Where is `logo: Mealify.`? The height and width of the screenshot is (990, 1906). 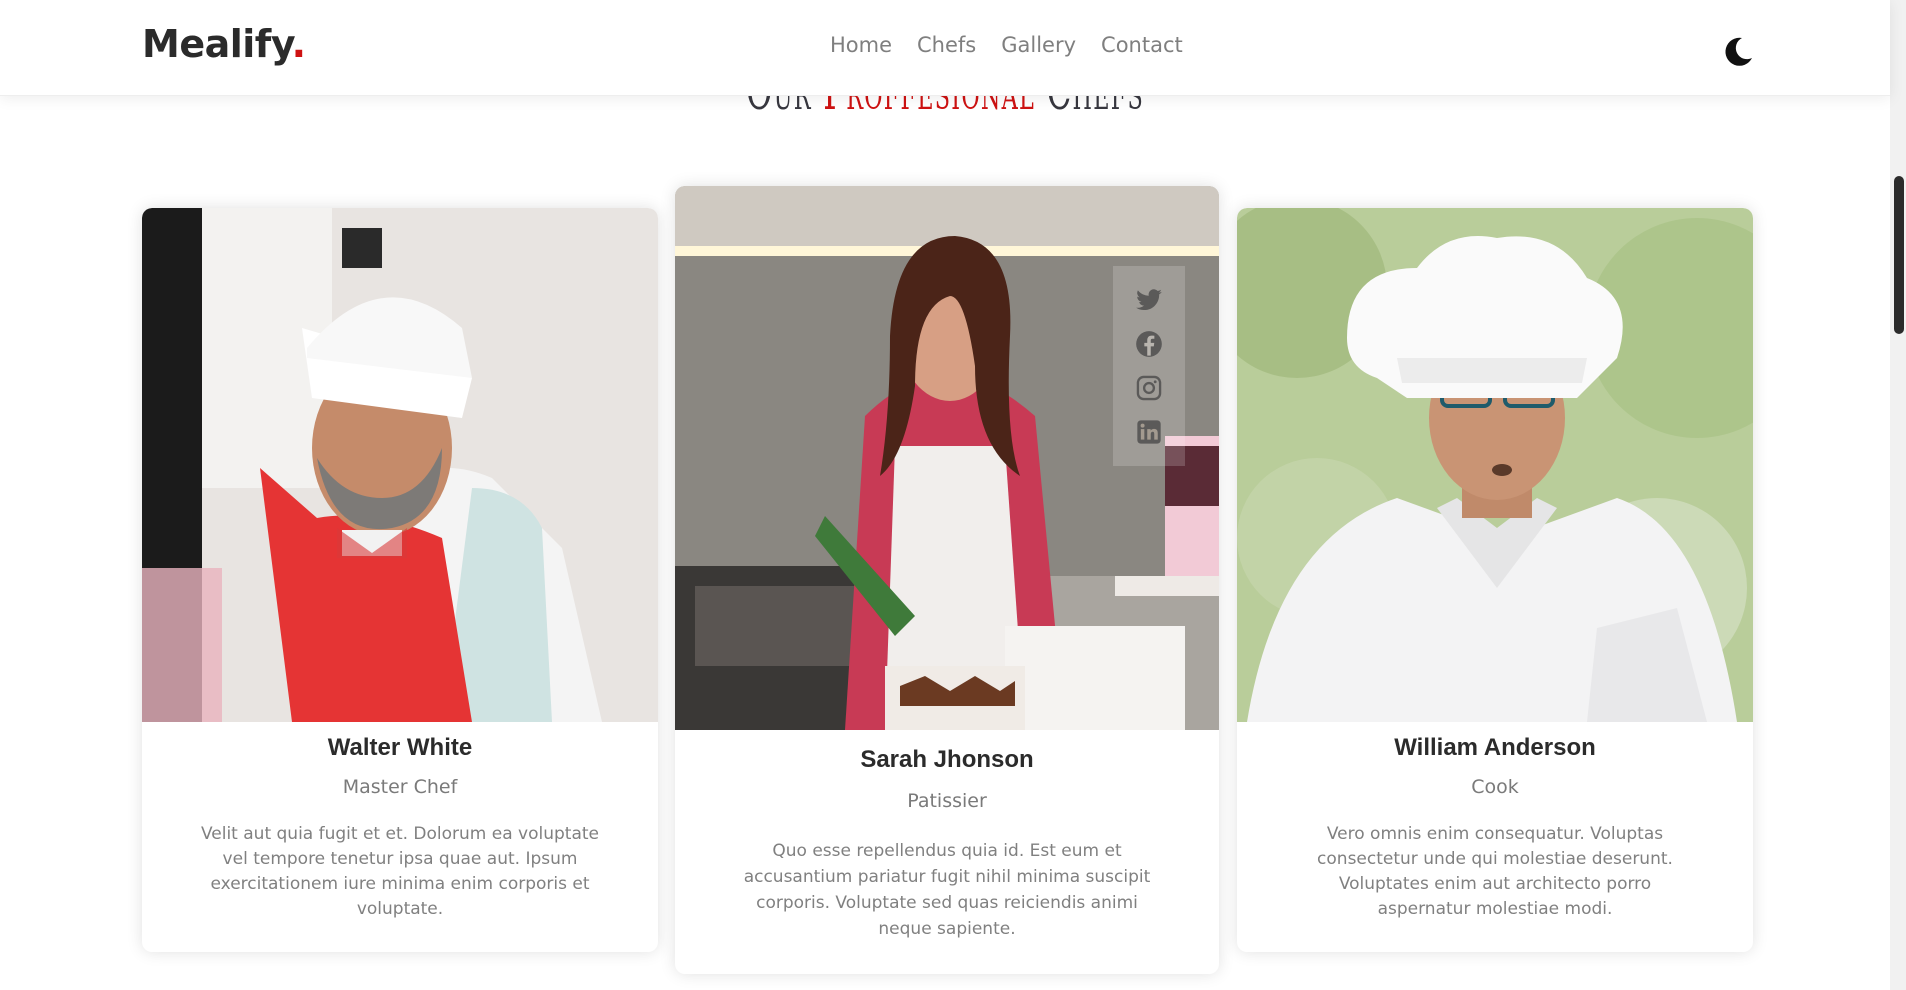 logo: Mealify. is located at coordinates (224, 44).